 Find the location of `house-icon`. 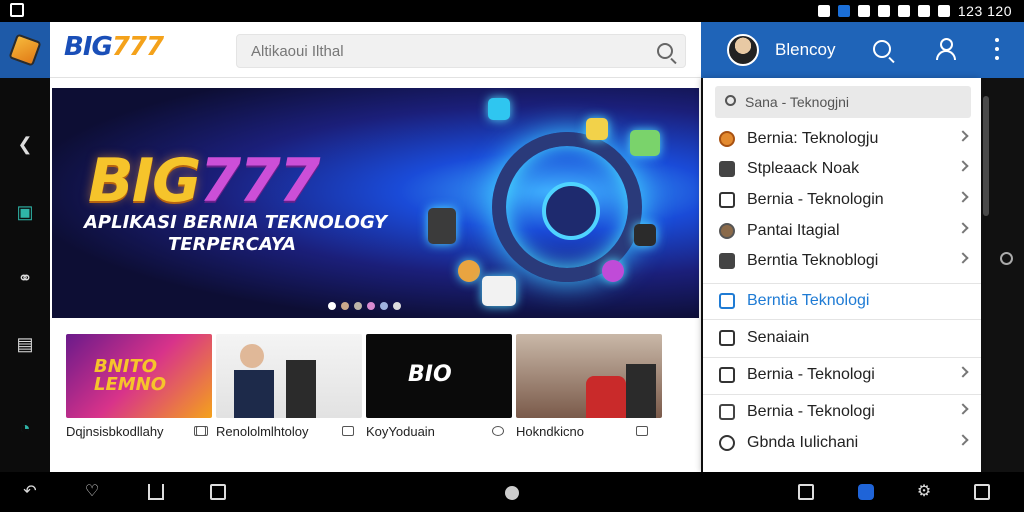

house-icon is located at coordinates (727, 261).